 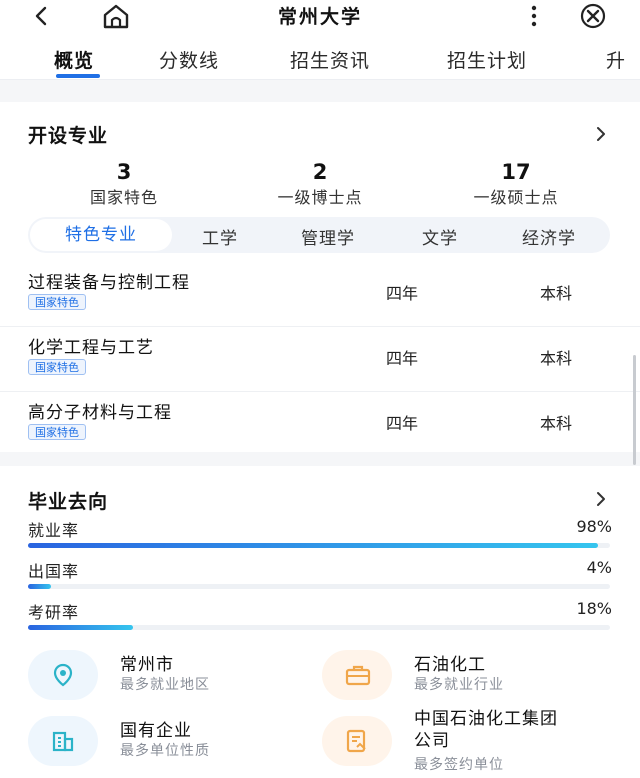 I want to click on abroad-rate-value: 4%, so click(x=599, y=567).